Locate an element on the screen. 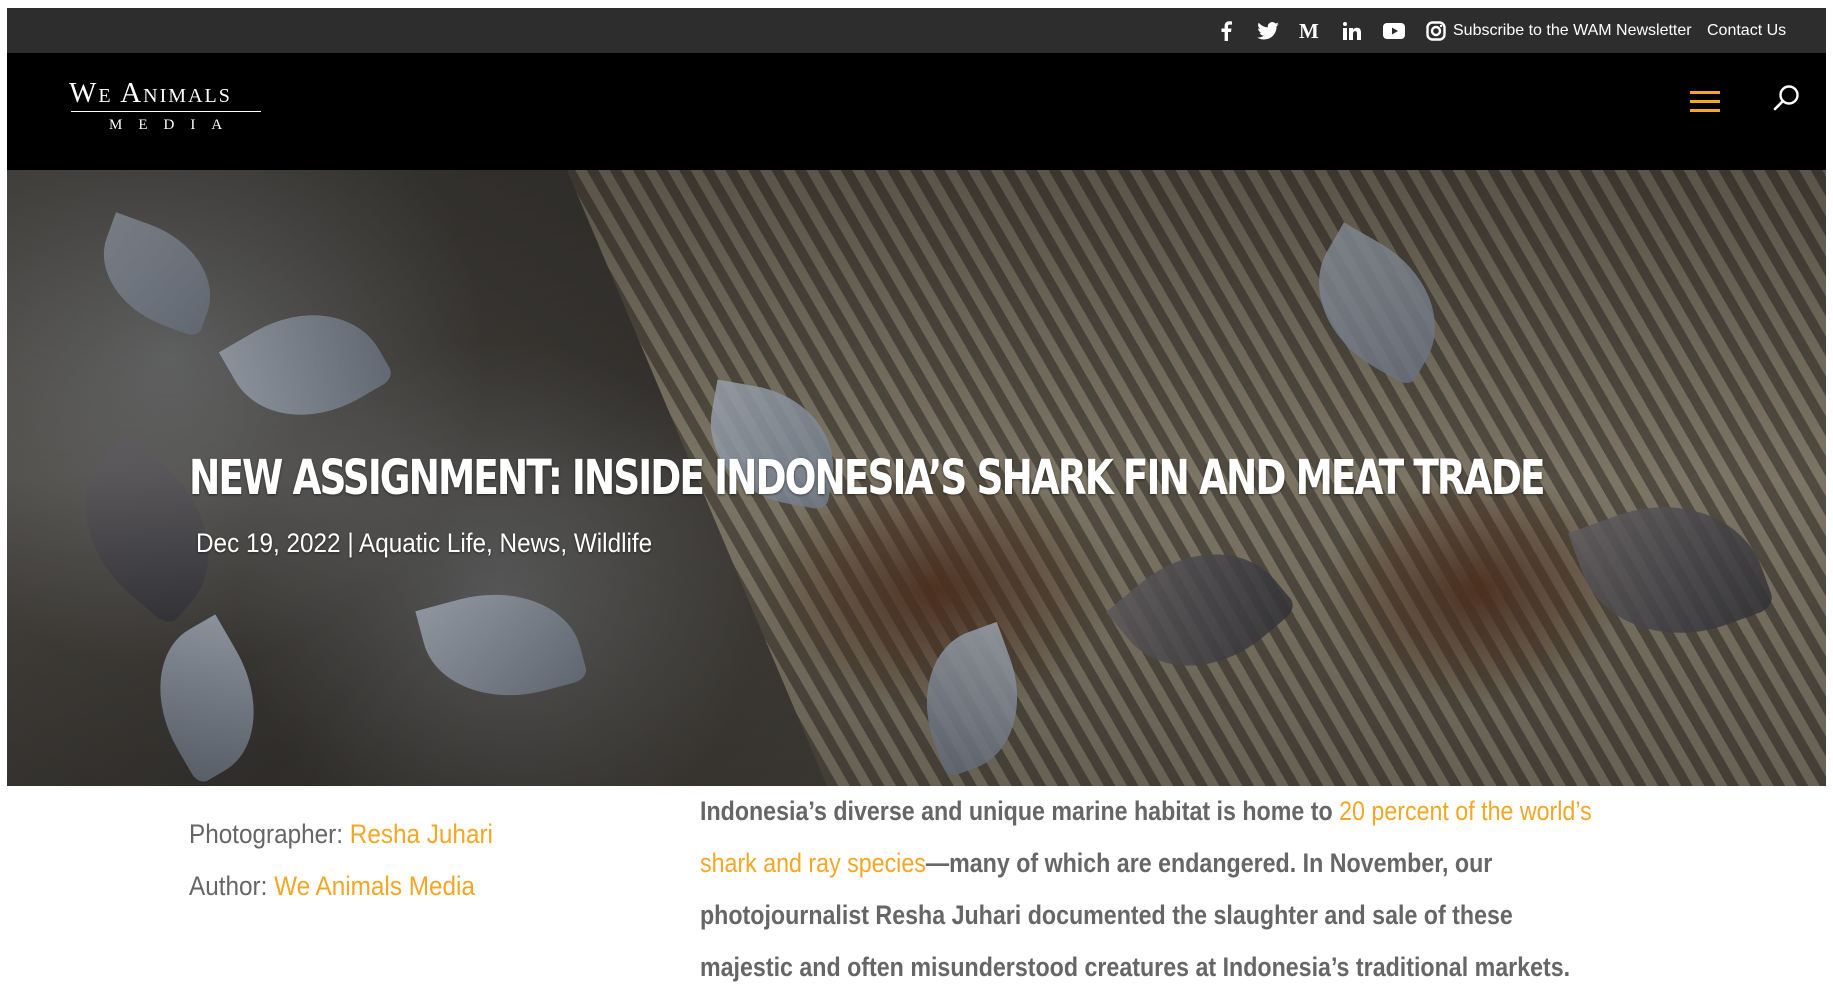 This screenshot has height=998, width=1833. linkedin-icon is located at coordinates (1352, 30).